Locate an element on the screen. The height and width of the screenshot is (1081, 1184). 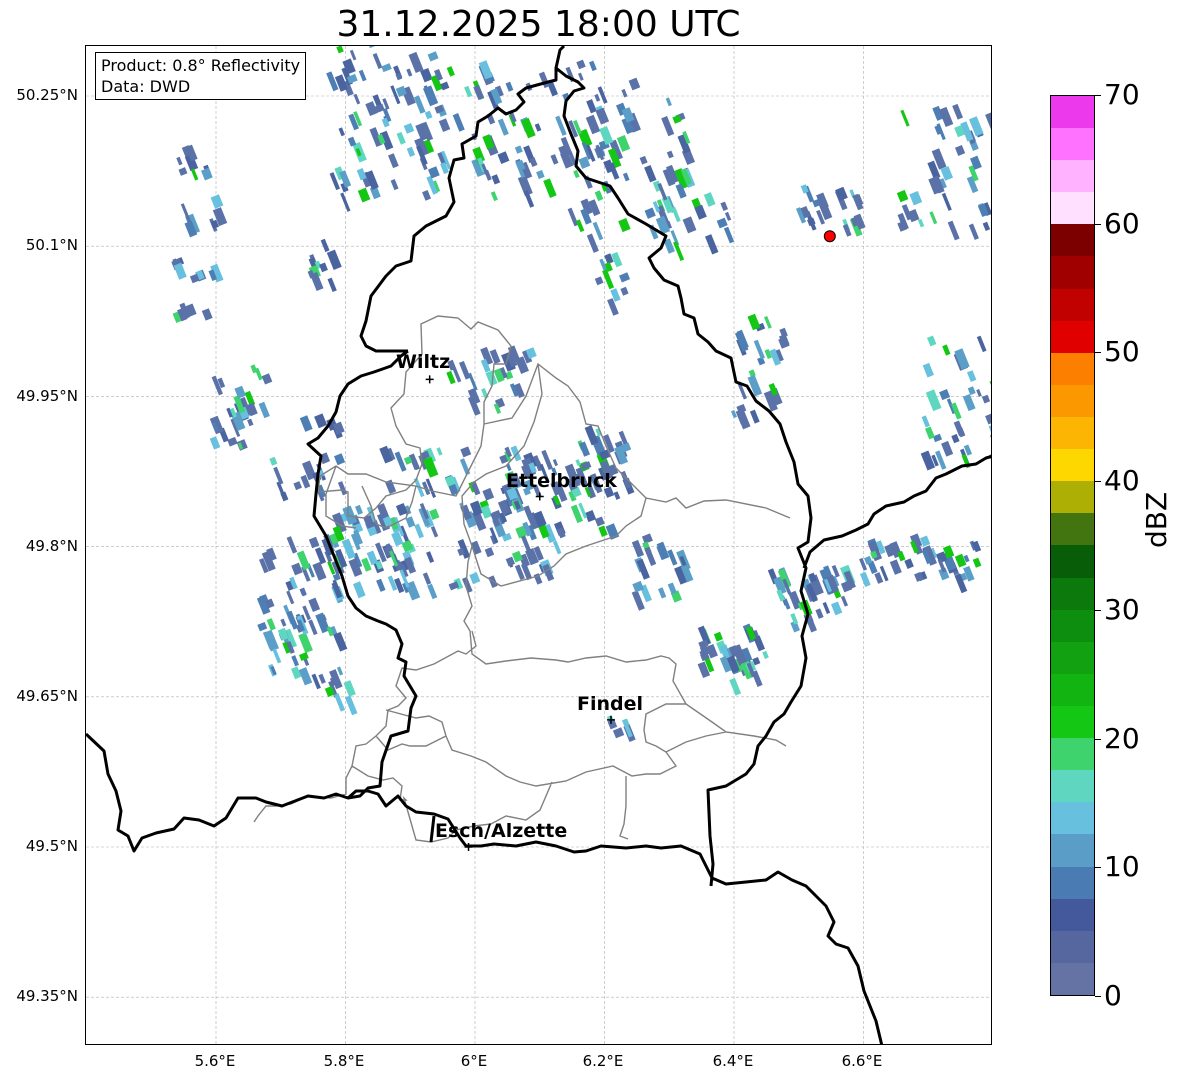
colorbar-label: dBZ is located at coordinates (1156, 519).